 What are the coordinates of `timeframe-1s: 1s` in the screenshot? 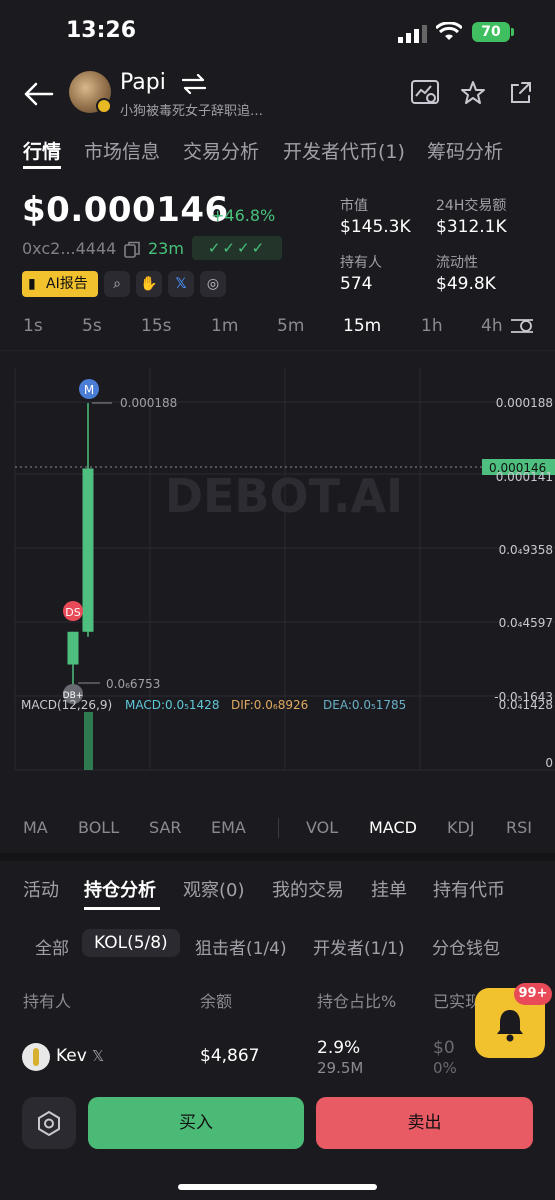 It's located at (33, 326).